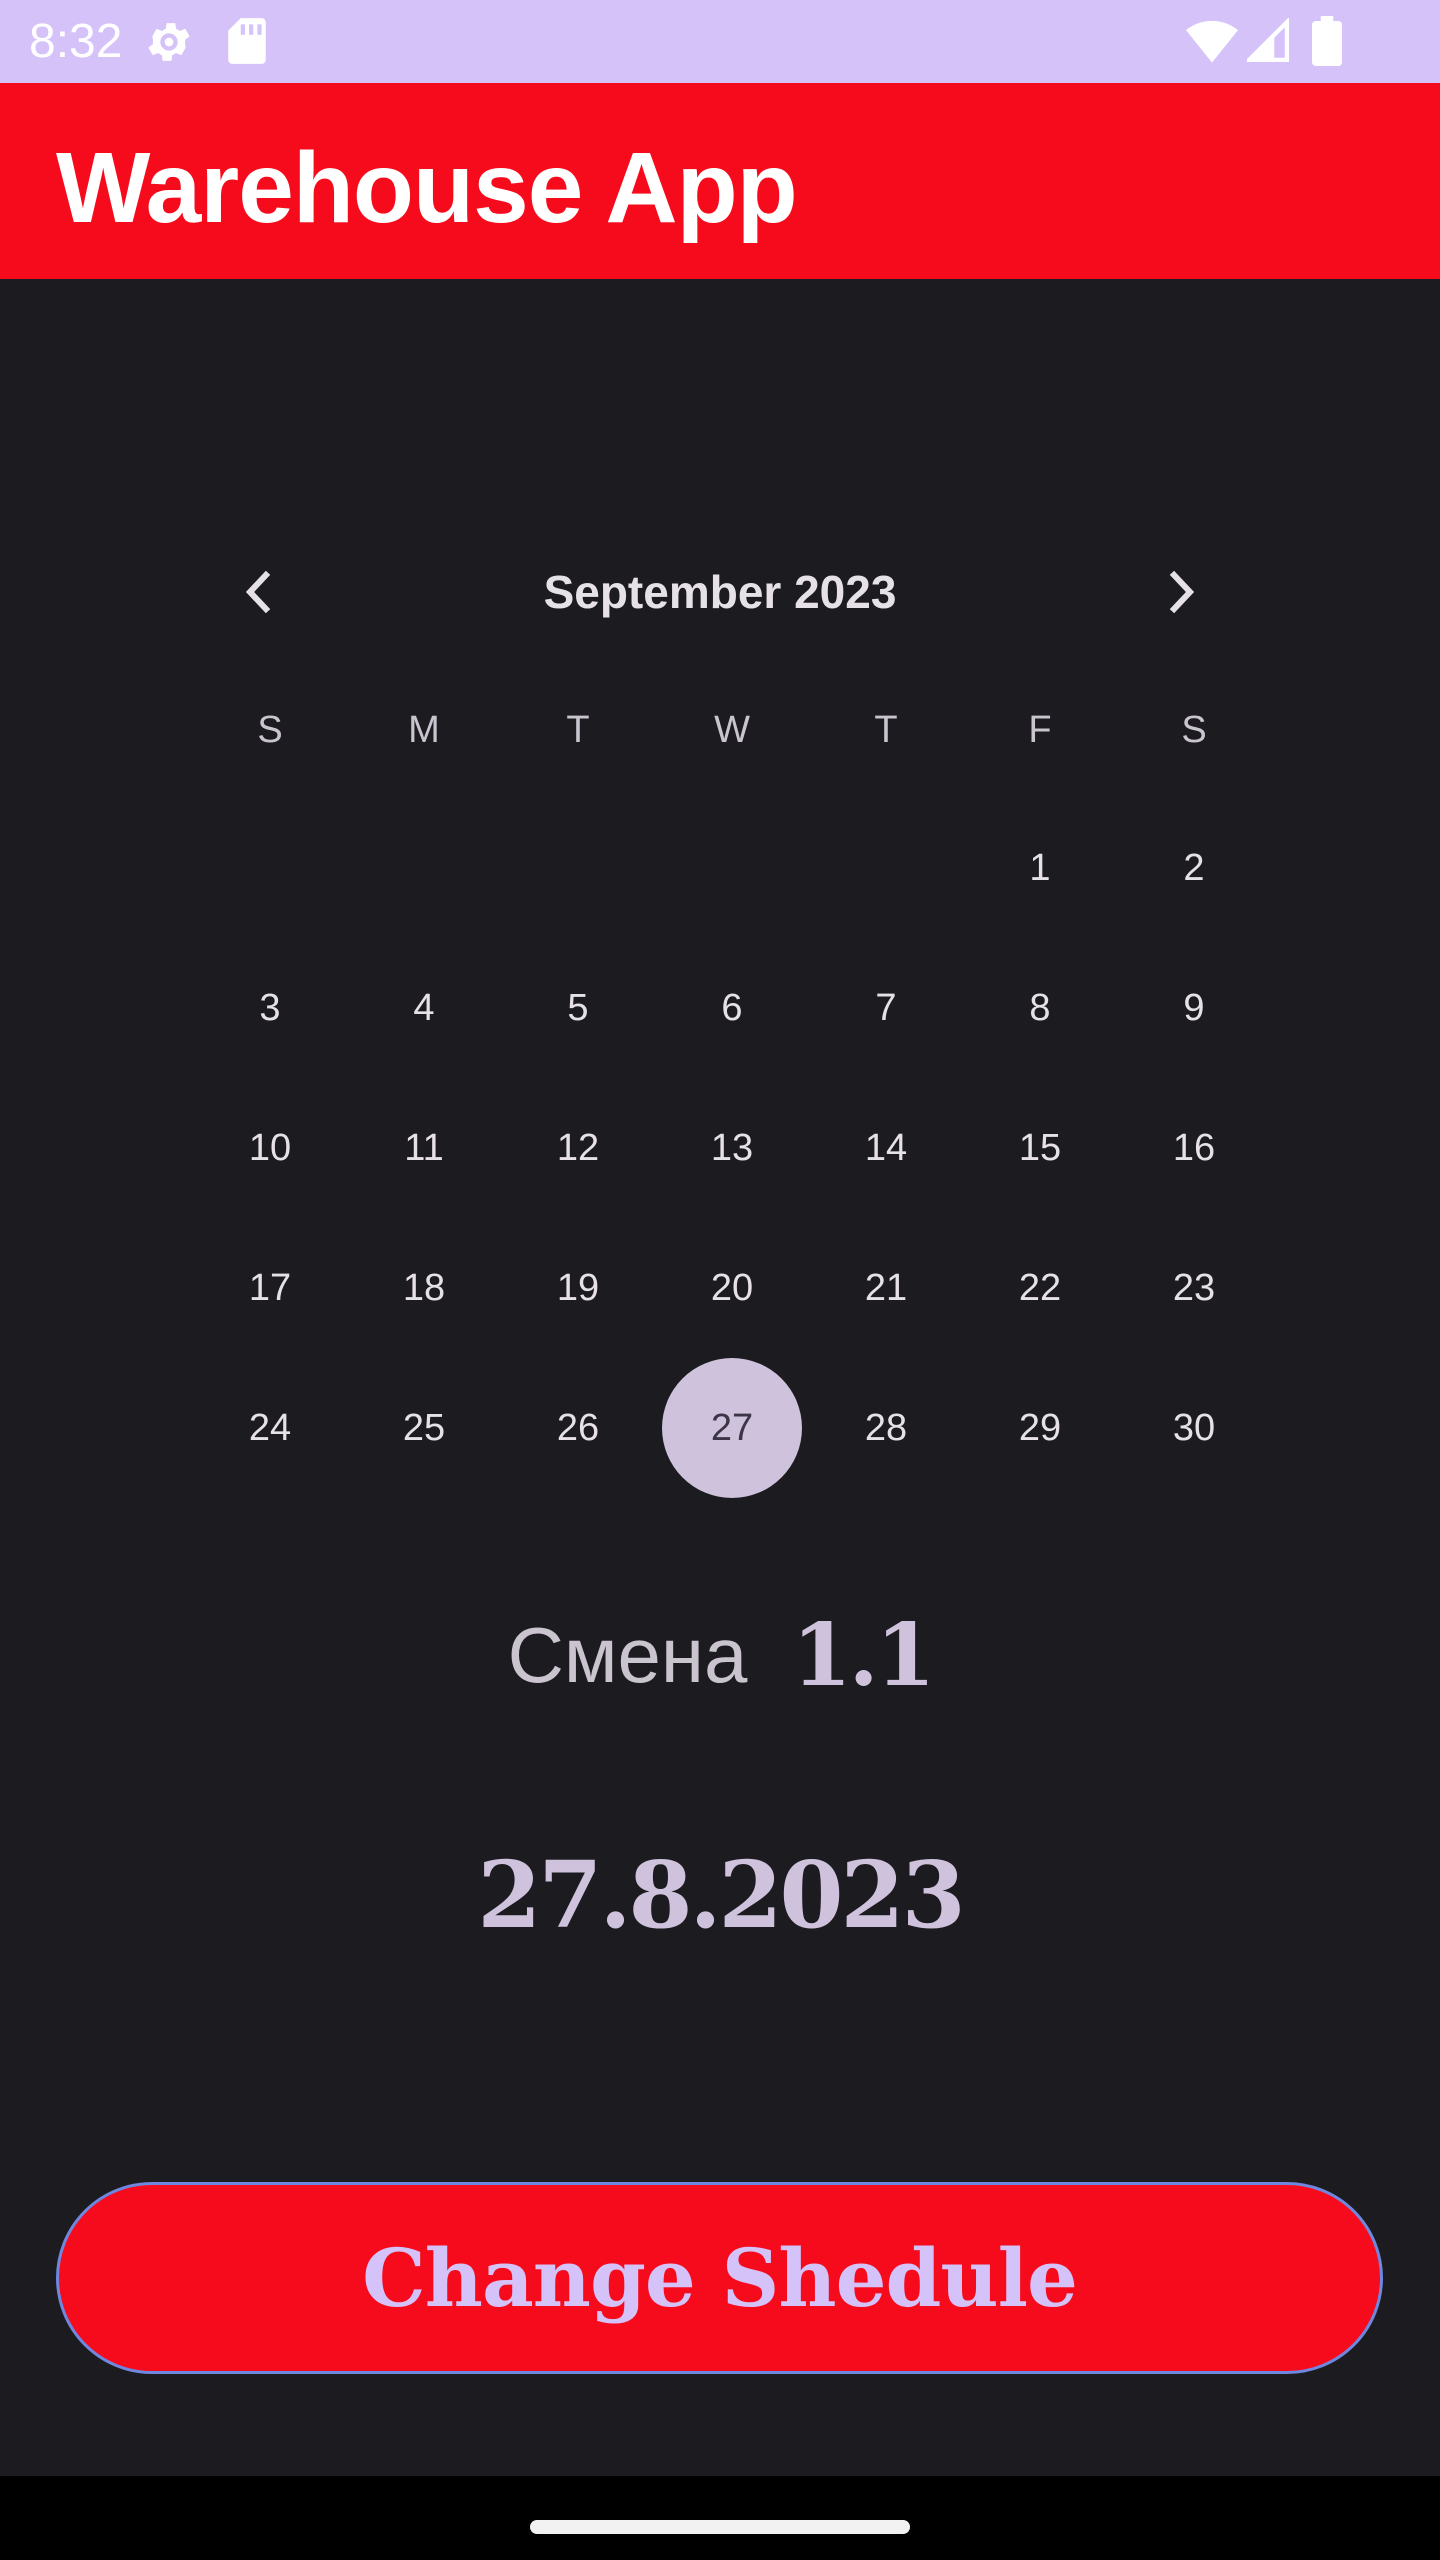  I want to click on calendar-day: 20, so click(732, 1288).